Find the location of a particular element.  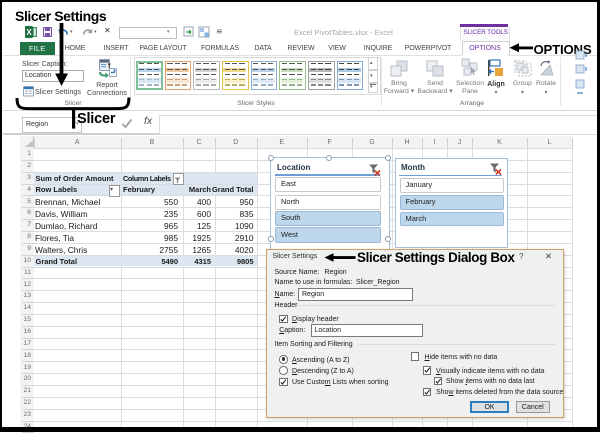

svg-text: X is located at coordinates (29, 32).